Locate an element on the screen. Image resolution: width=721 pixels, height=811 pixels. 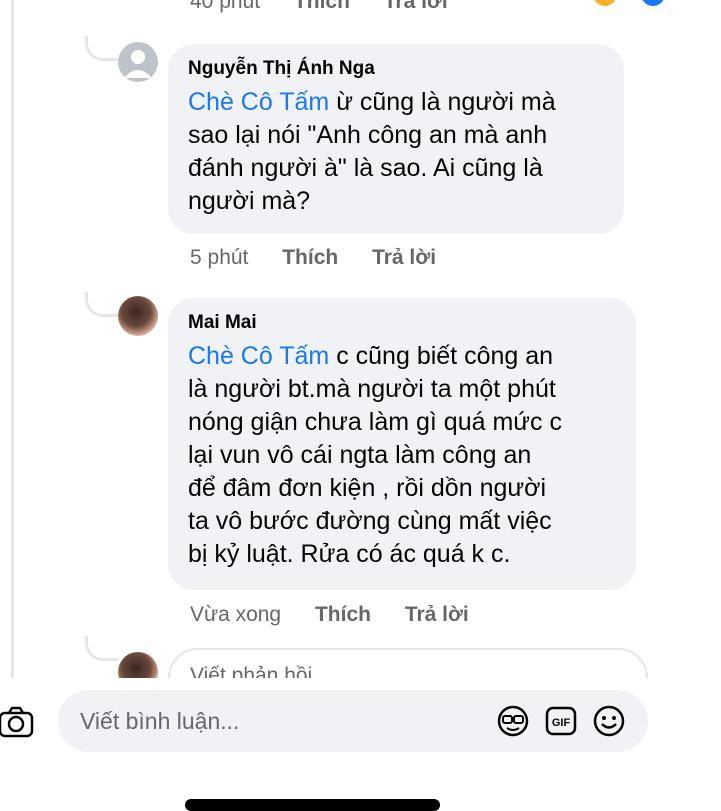
comment-actions: Vừa xong Thích Trả lời is located at coordinates (343, 615).